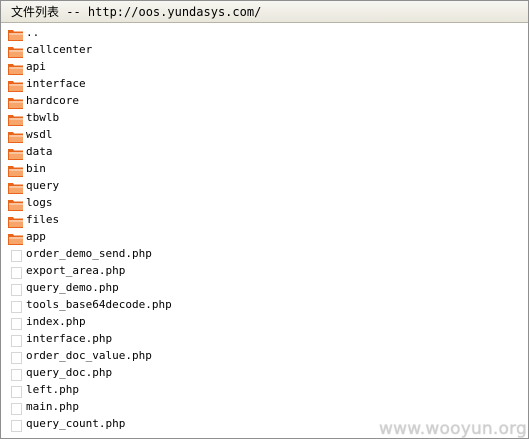  Describe the element at coordinates (42, 117) in the screenshot. I see `folder-name: tbwlb` at that location.